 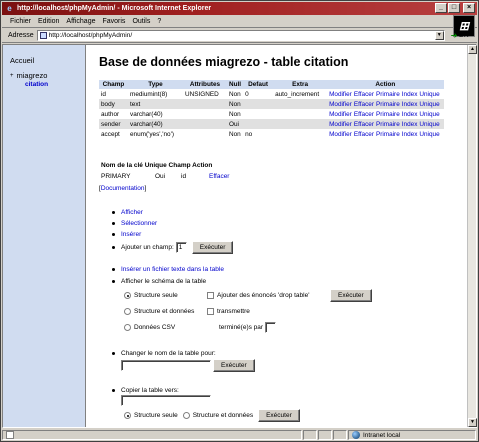 I want to click on home-link: Accueil, so click(x=22, y=60).